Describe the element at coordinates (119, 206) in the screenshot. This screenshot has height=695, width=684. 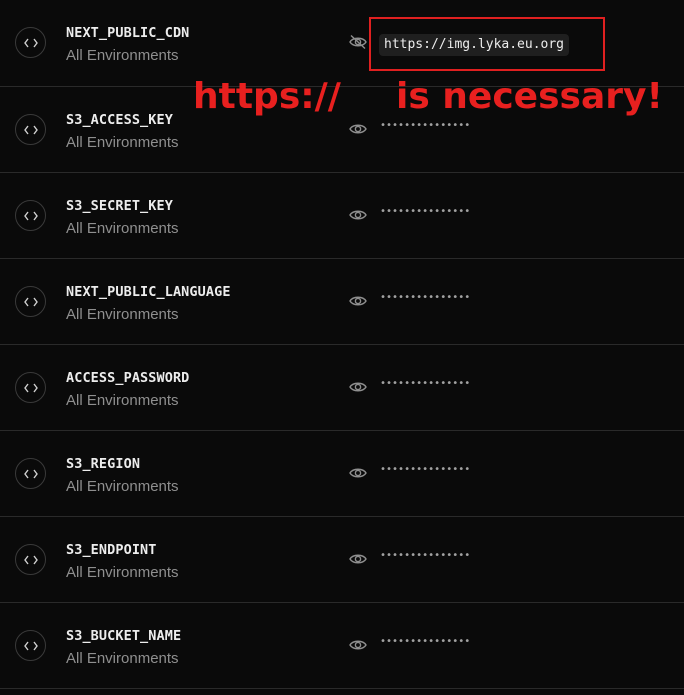
I see `env-key-name: S3_SECRET_KEY` at that location.